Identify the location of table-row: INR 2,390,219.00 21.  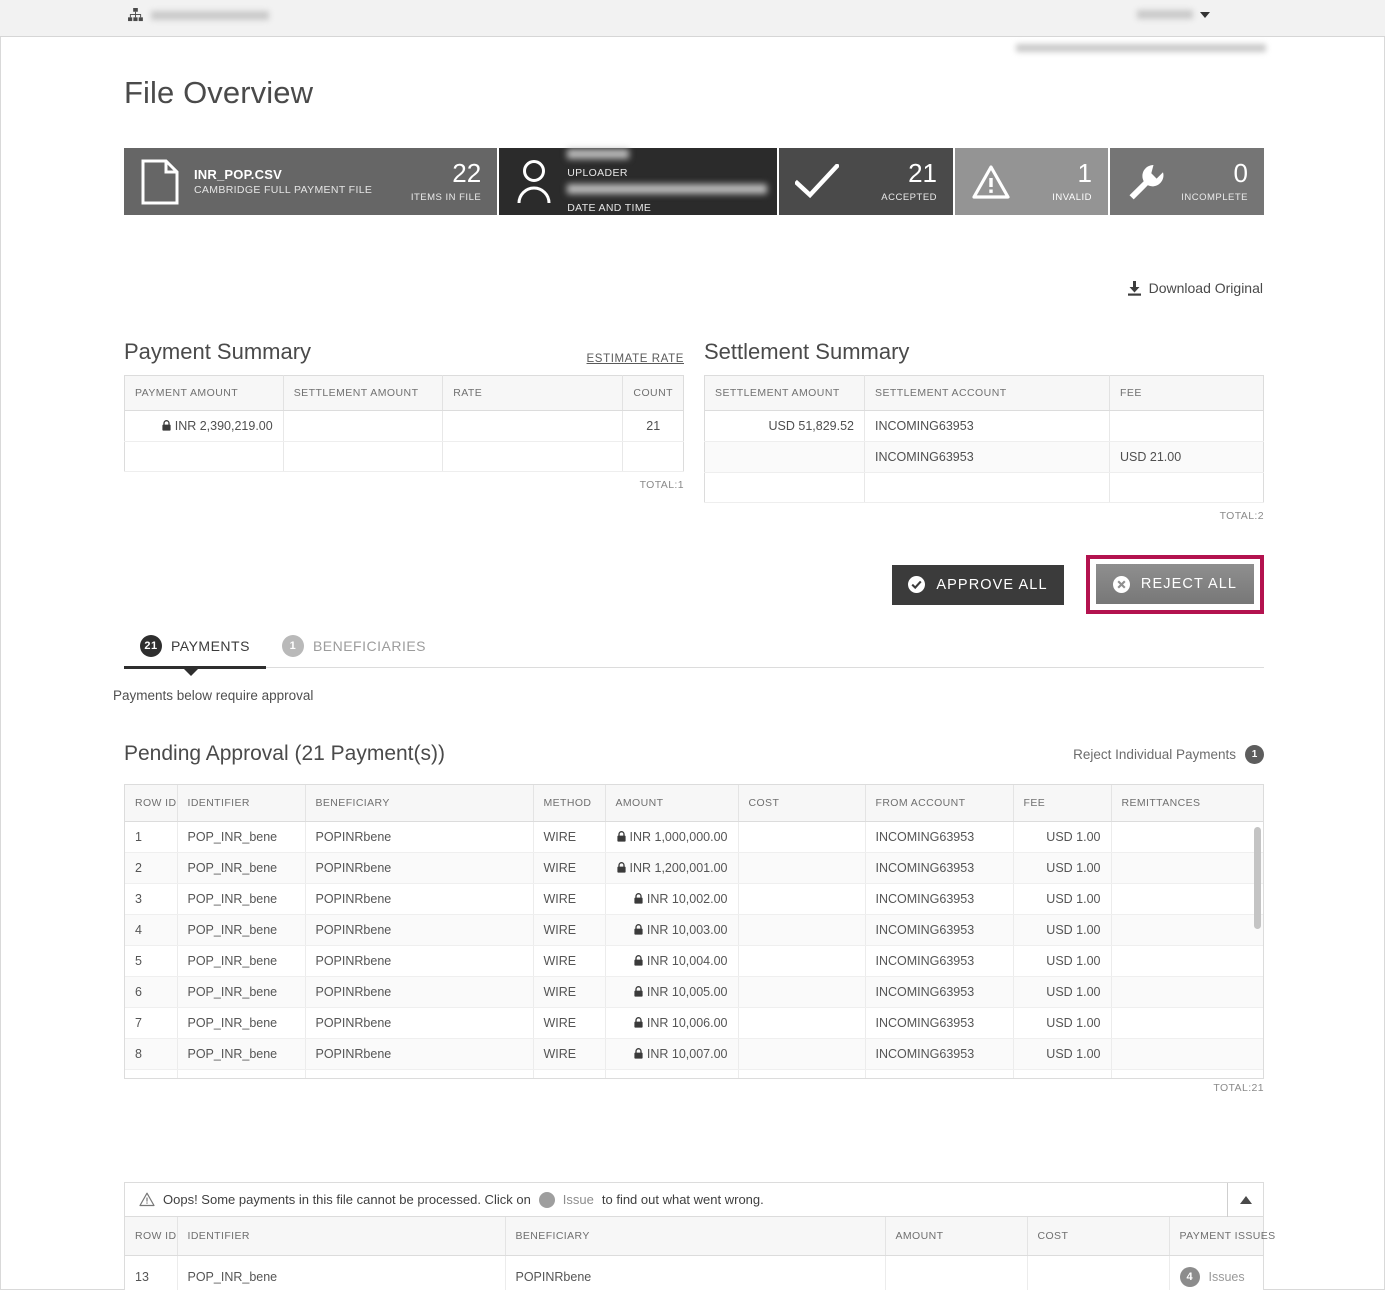
(404, 426).